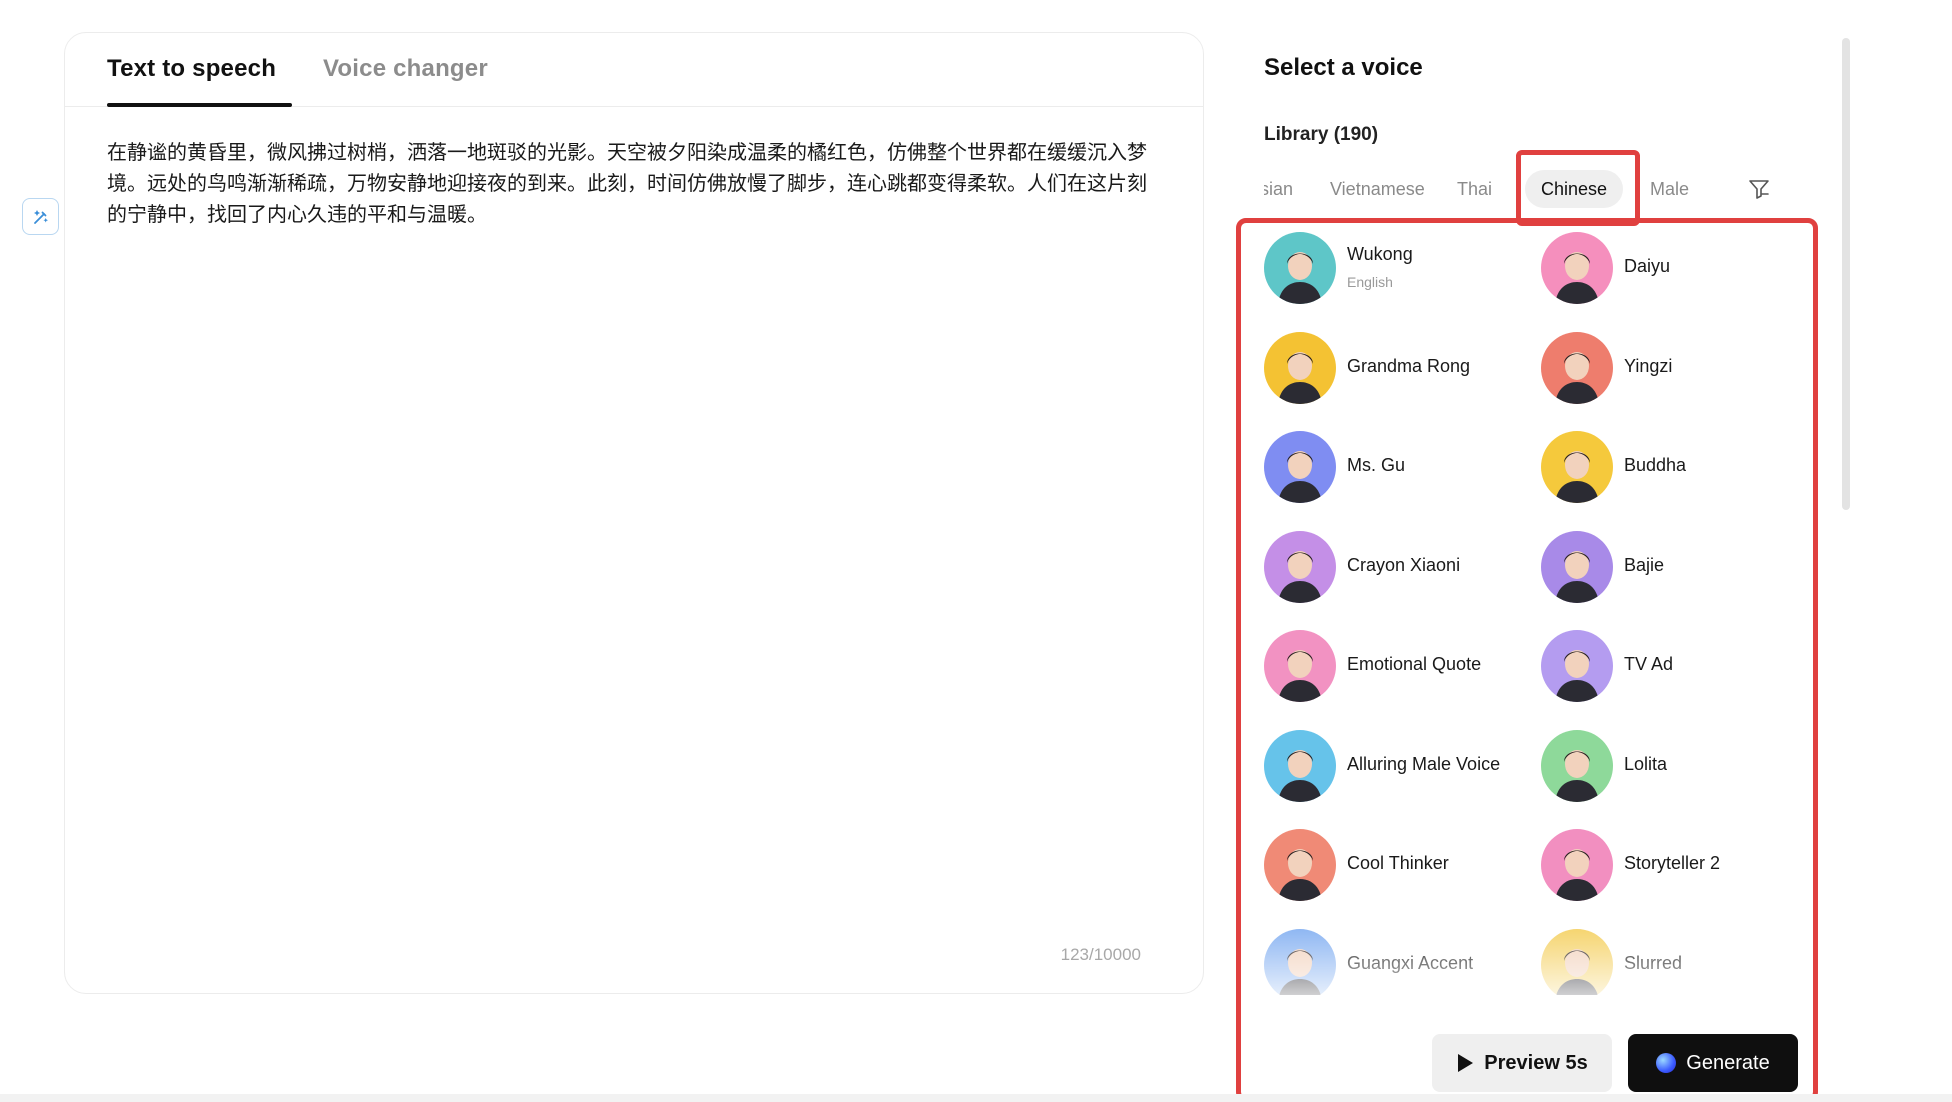 The image size is (1952, 1102). Describe the element at coordinates (1672, 567) in the screenshot. I see `voice-item: Bajie` at that location.